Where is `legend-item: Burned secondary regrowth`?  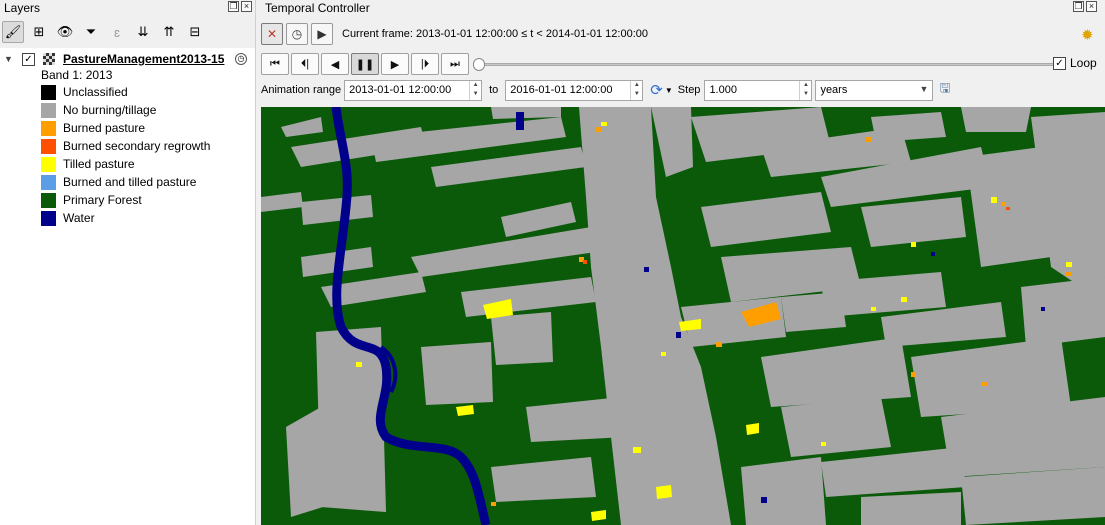 legend-item: Burned secondary regrowth is located at coordinates (125, 146).